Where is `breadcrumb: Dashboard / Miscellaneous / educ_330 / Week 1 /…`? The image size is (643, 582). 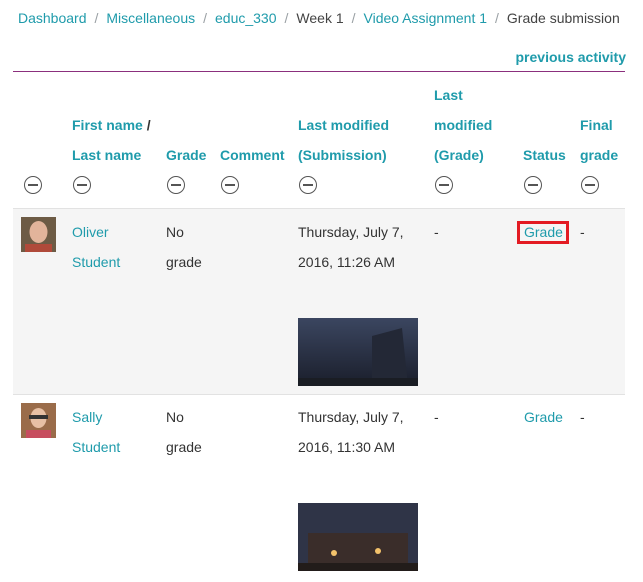
breadcrumb: Dashboard / Miscellaneous / educ_330 / Week 1 /… is located at coordinates (319, 18).